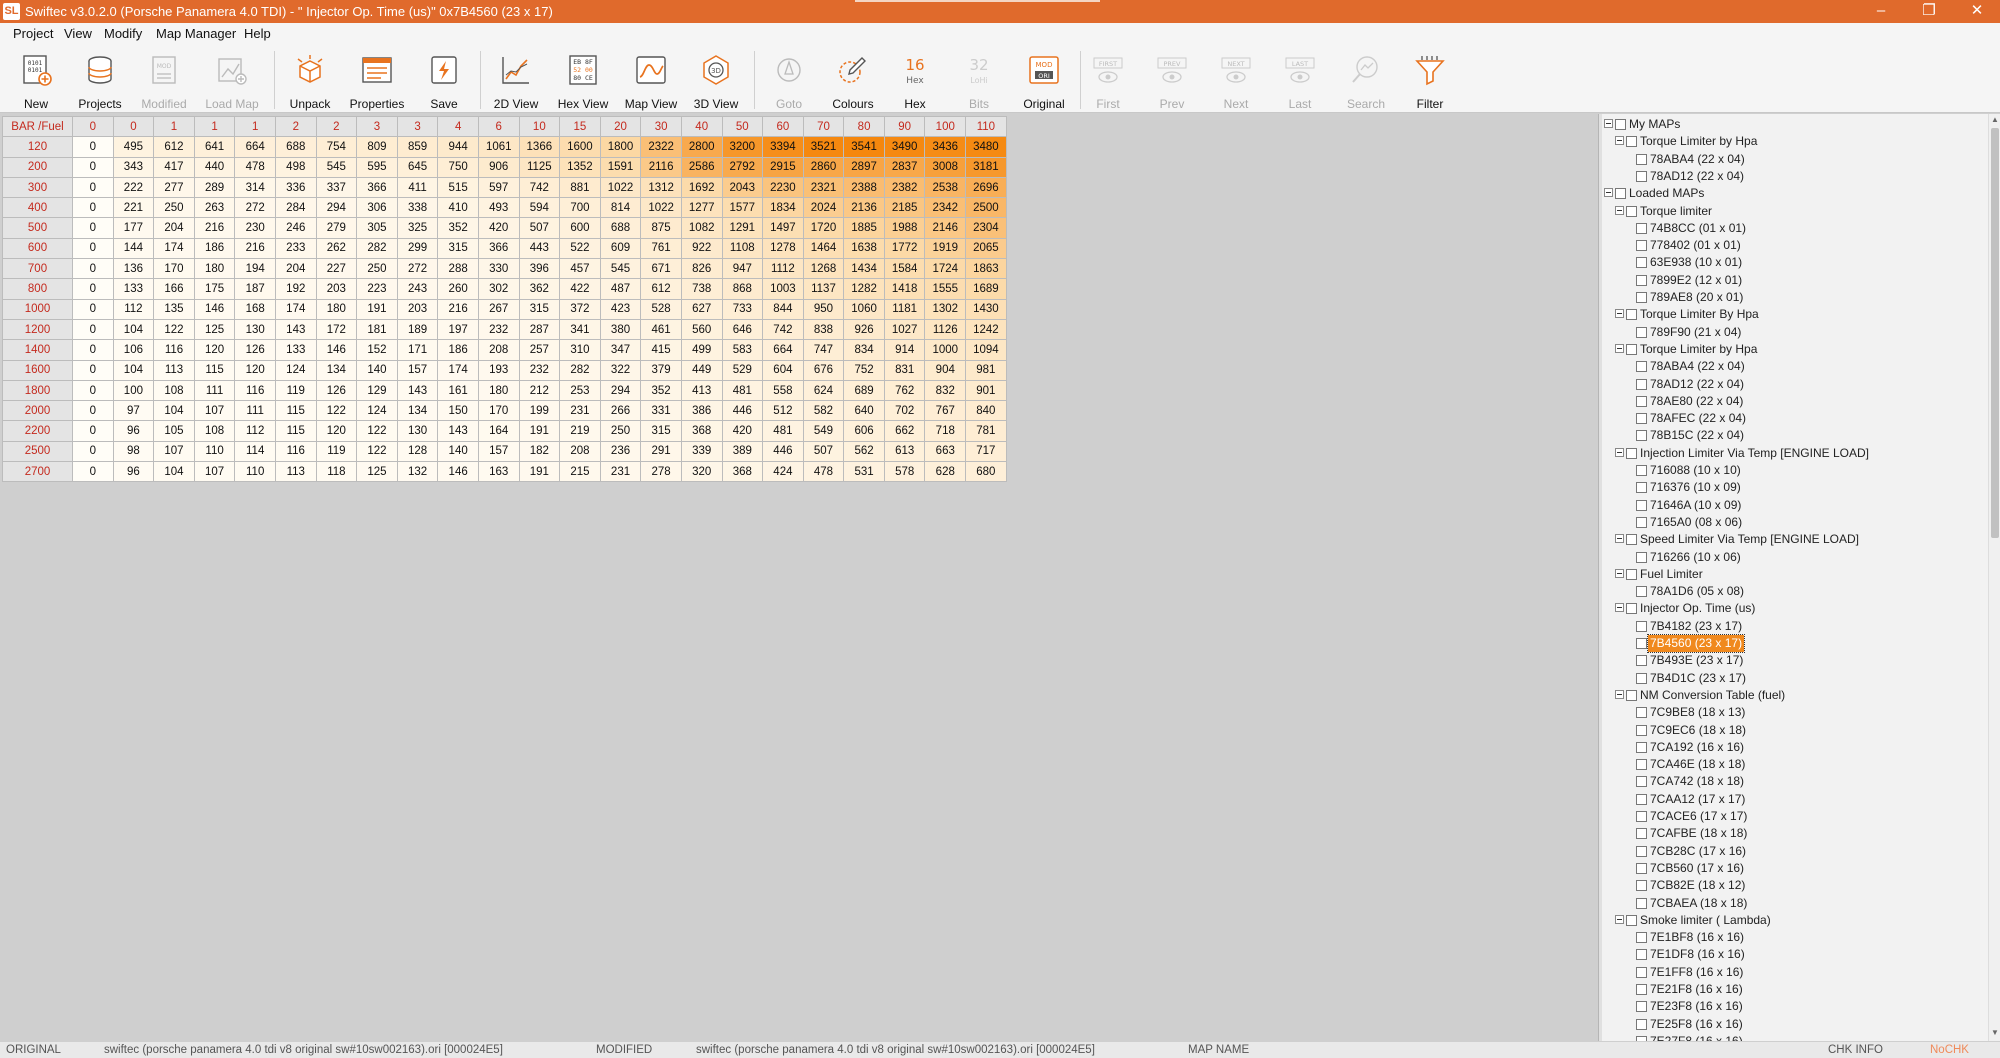 This screenshot has height=1058, width=2000. I want to click on map-cell: 1278, so click(783, 248).